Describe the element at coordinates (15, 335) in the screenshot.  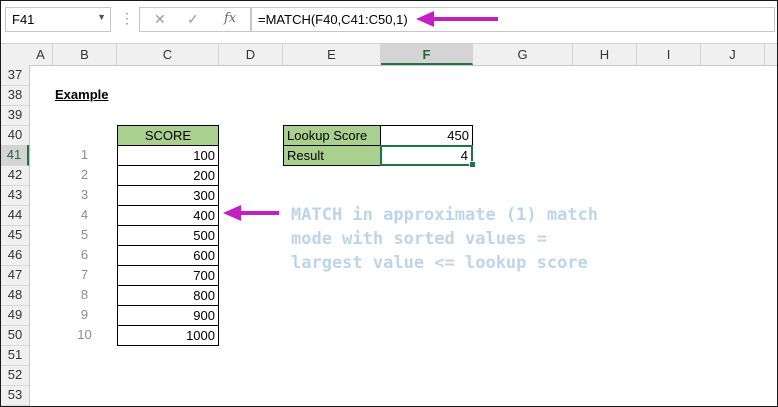
I see `row-header-50: 50` at that location.